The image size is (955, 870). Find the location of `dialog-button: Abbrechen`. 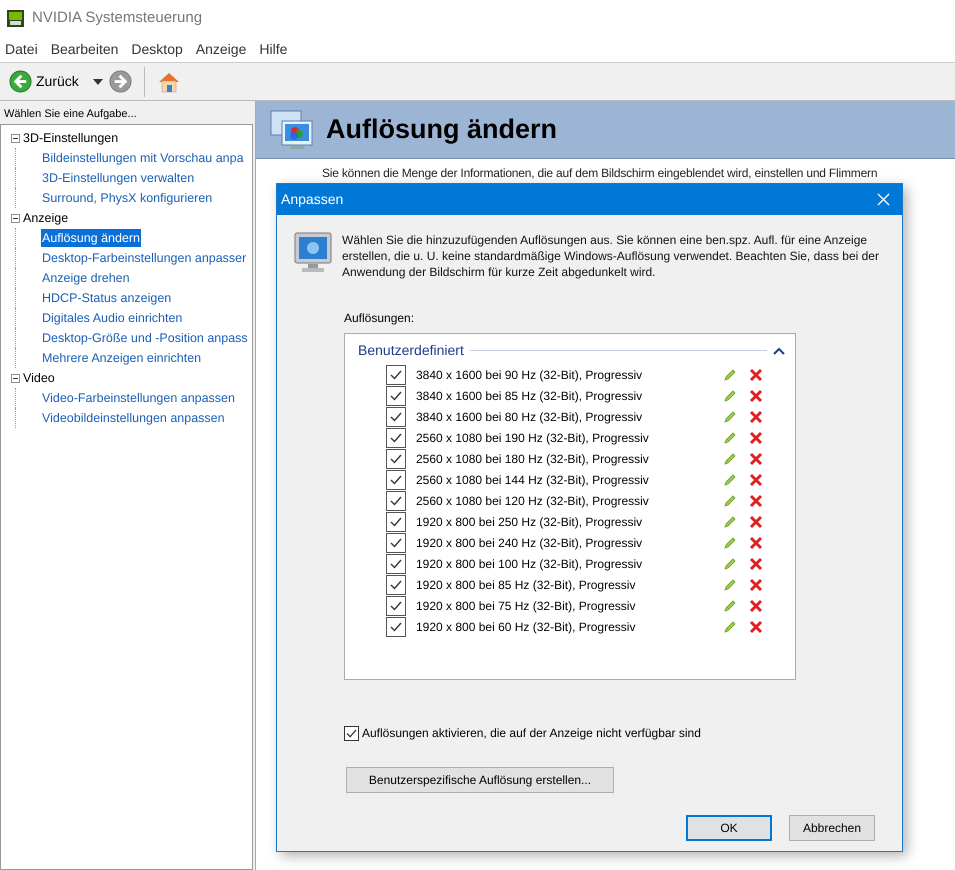

dialog-button: Abbrechen is located at coordinates (832, 828).